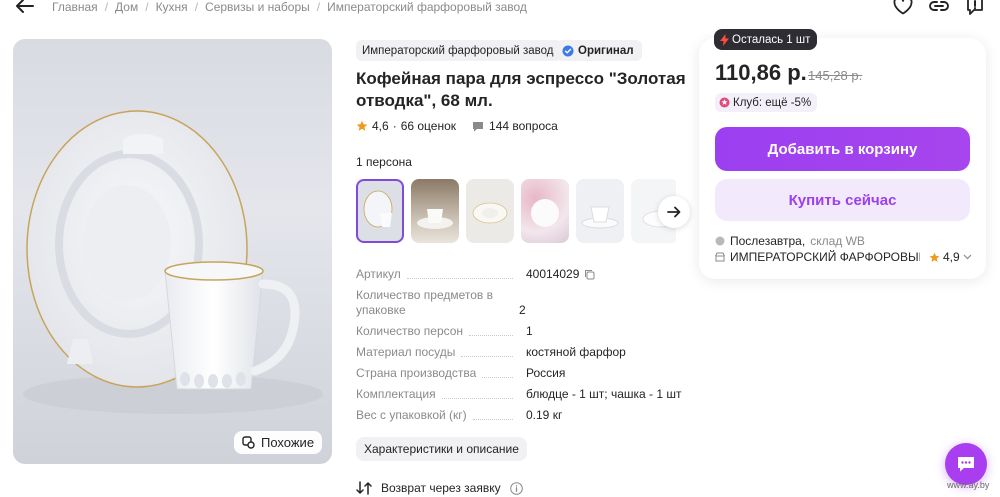 The image size is (1000, 497). Describe the element at coordinates (25, 8) in the screenshot. I see `back-arrow-icon` at that location.